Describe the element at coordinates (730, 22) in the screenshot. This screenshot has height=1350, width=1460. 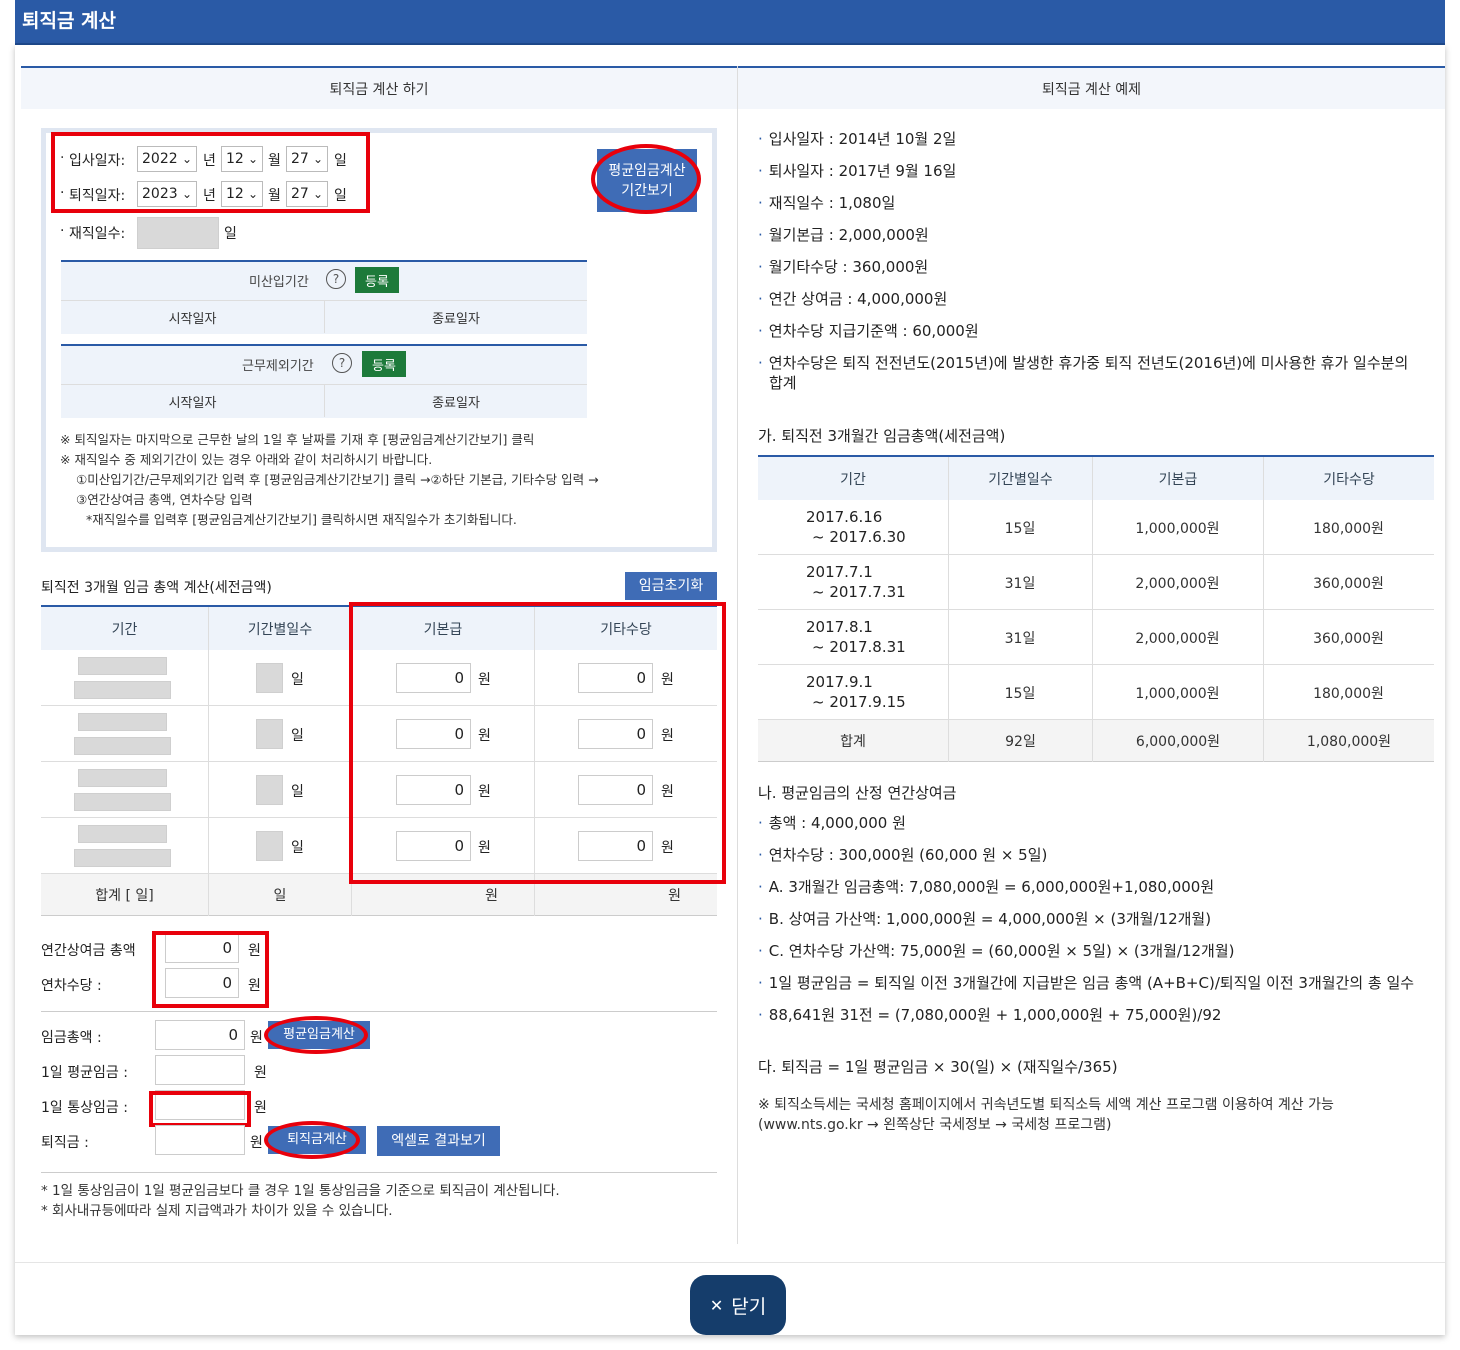
I see `title-bar: 퇴직금 계산` at that location.